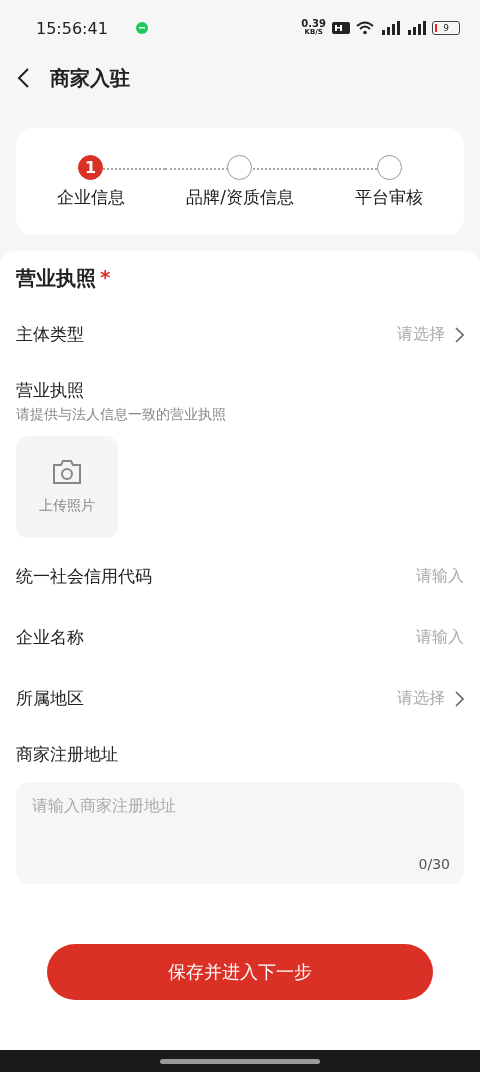 The width and height of the screenshot is (480, 1072). I want to click on step-label: 企业信息, so click(90, 197).